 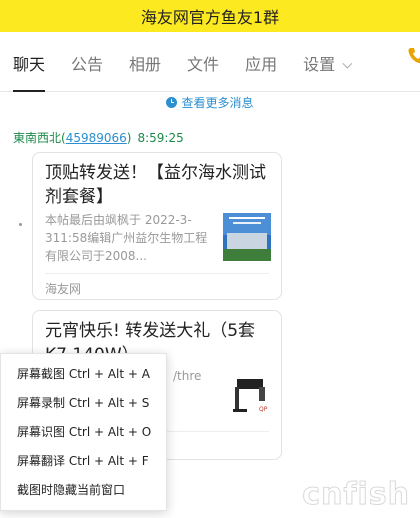 What do you see at coordinates (83, 461) in the screenshot?
I see `menu-item-screen-translate: 屏幕翻译 Ctrl + Alt + F` at bounding box center [83, 461].